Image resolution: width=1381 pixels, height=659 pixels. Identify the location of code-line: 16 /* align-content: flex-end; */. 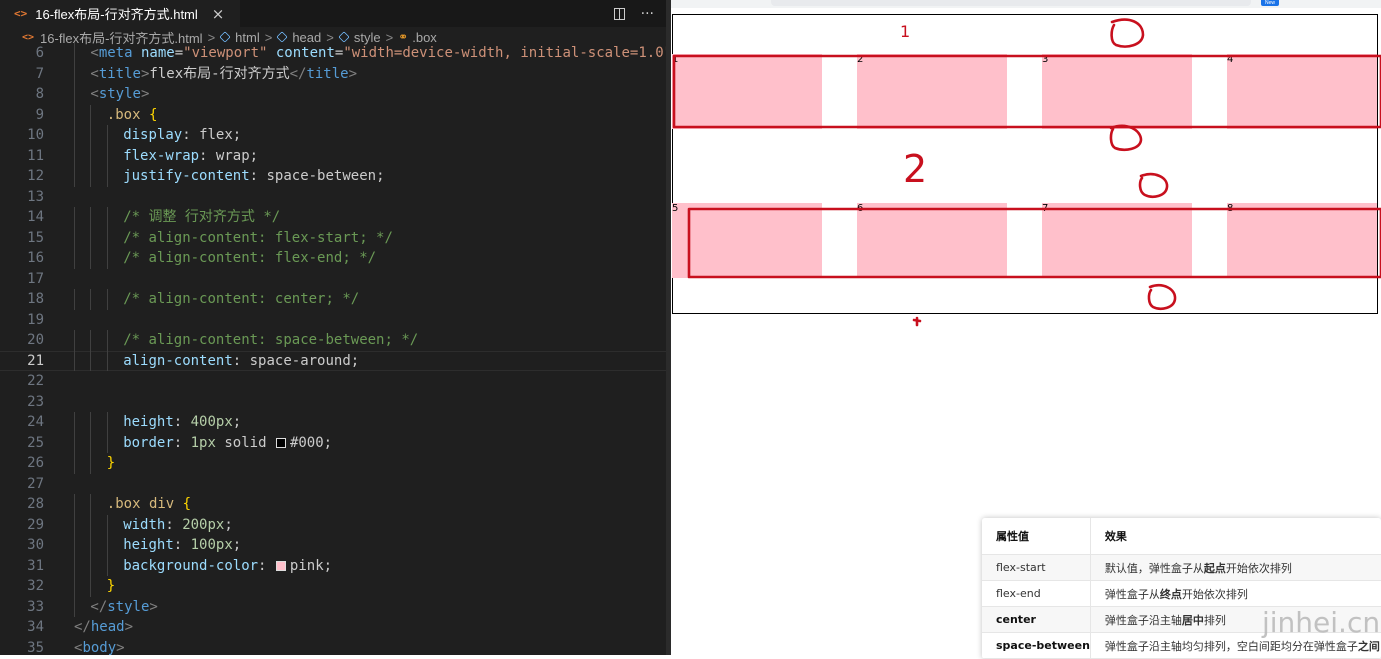
(333, 258).